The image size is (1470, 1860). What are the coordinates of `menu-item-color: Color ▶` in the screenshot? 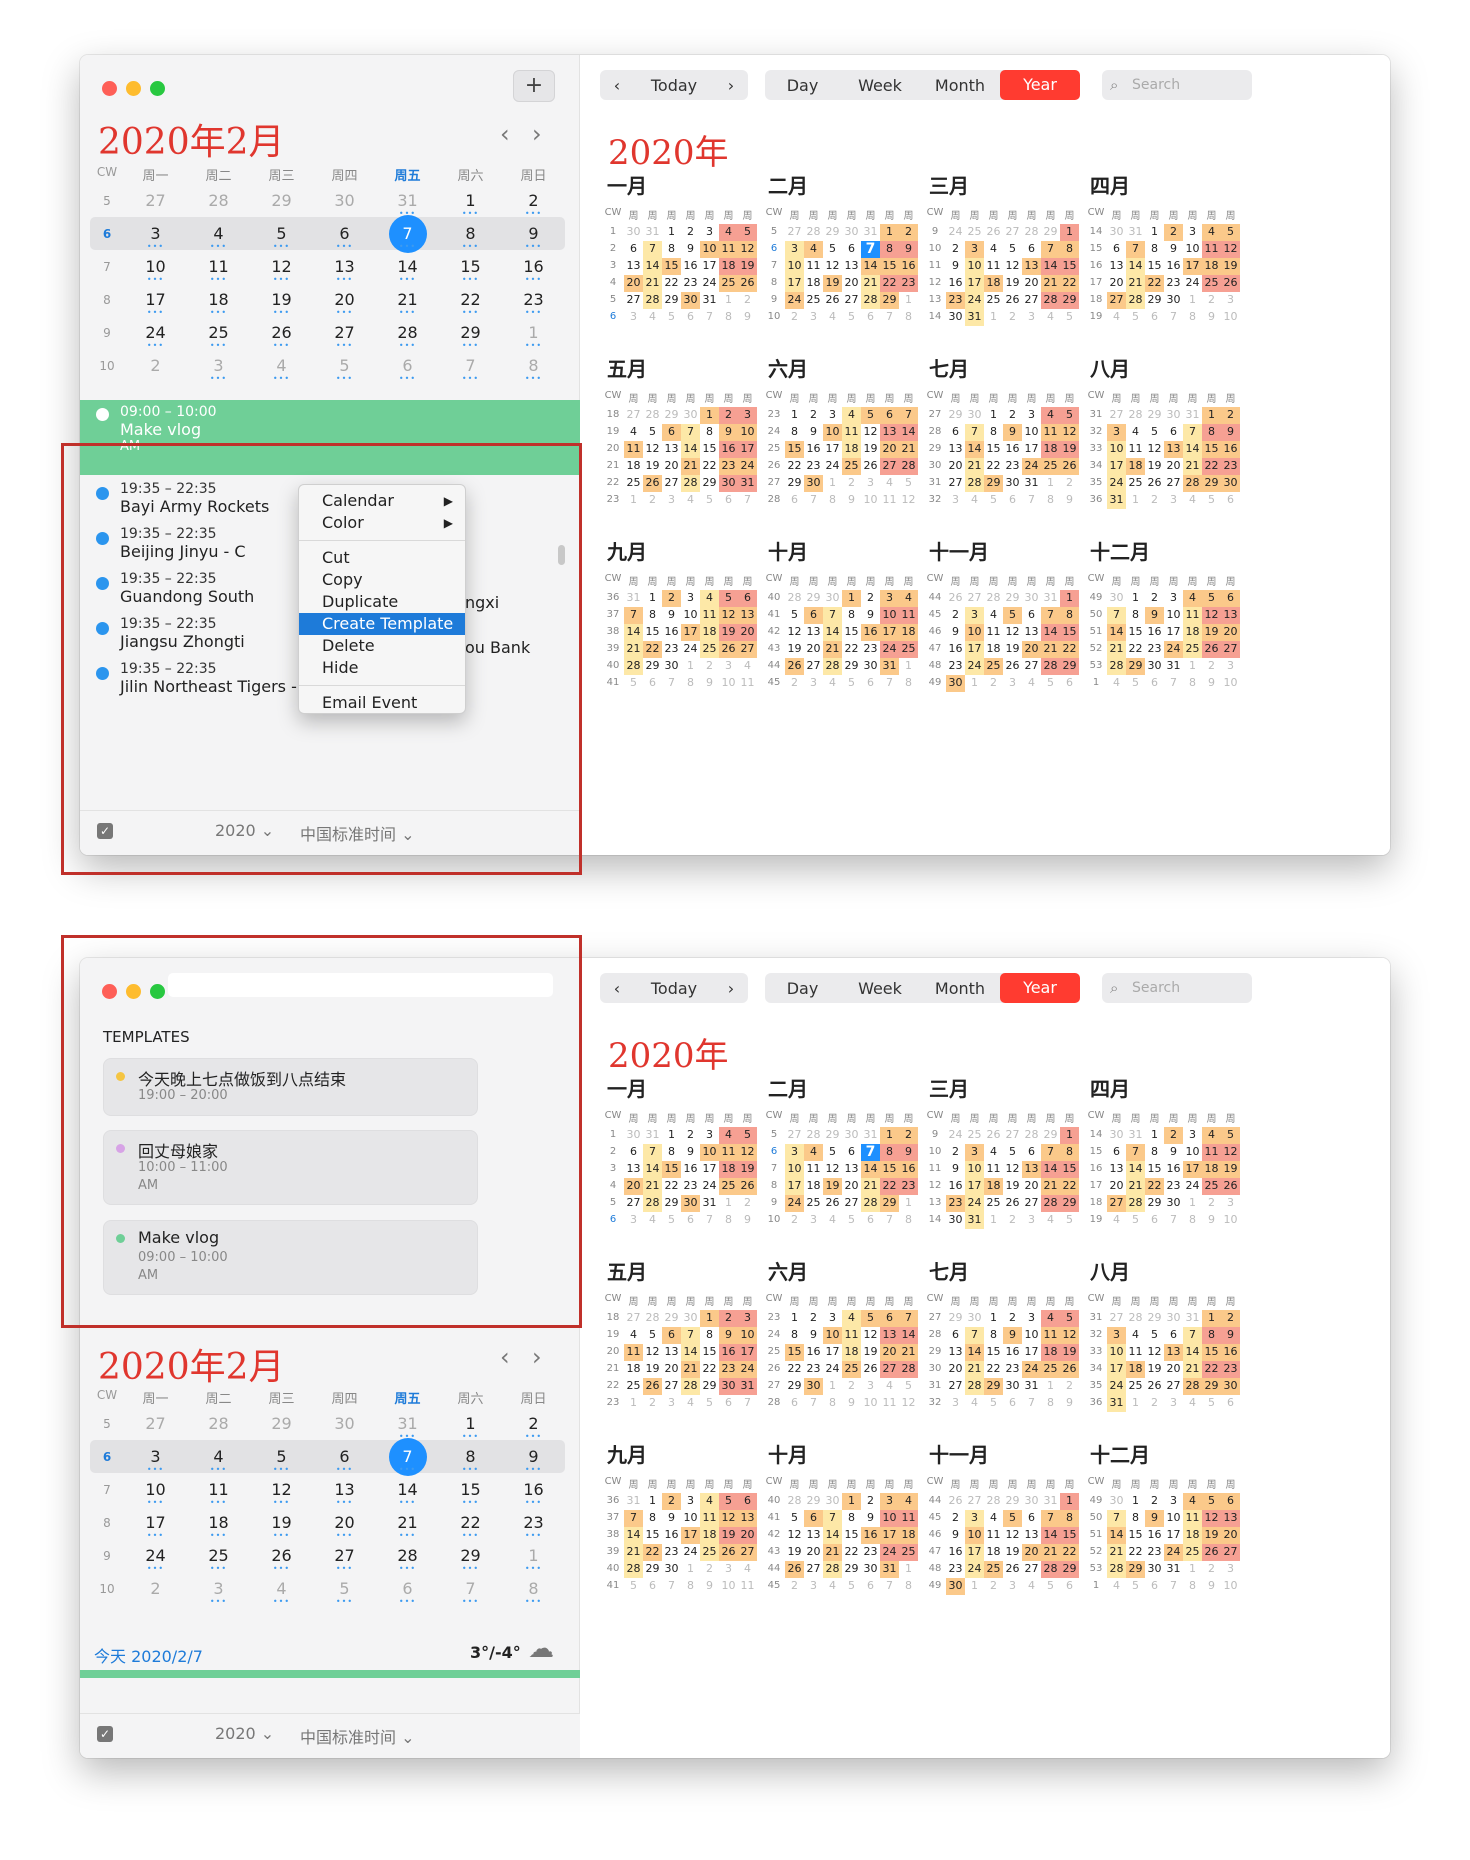 It's located at (382, 523).